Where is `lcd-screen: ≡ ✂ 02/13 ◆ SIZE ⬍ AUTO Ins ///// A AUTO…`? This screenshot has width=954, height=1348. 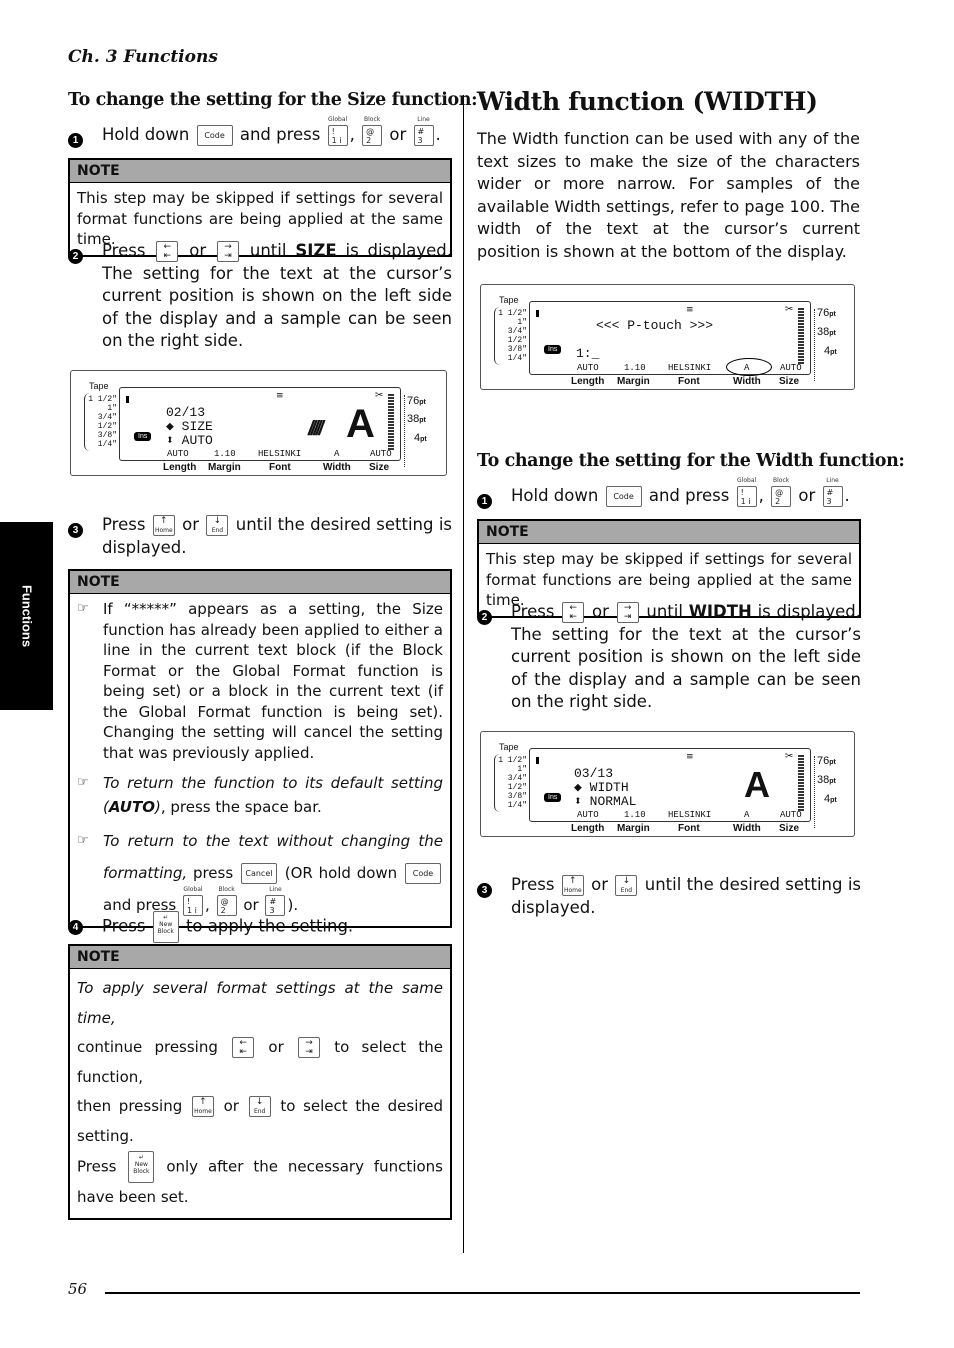
lcd-screen: ≡ ✂ 02/13 ◆ SIZE ⬍ AUTO Ins ///// A AUTO… is located at coordinates (260, 424).